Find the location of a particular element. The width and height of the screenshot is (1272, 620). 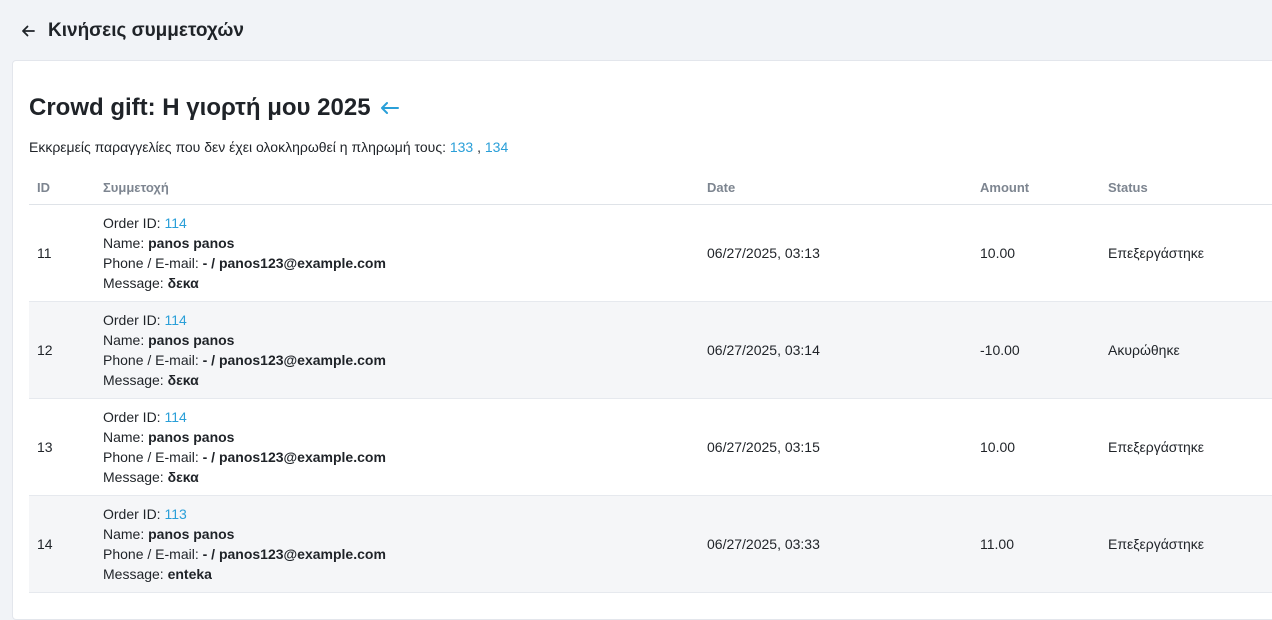

row-amount: 11.00 is located at coordinates (997, 543).